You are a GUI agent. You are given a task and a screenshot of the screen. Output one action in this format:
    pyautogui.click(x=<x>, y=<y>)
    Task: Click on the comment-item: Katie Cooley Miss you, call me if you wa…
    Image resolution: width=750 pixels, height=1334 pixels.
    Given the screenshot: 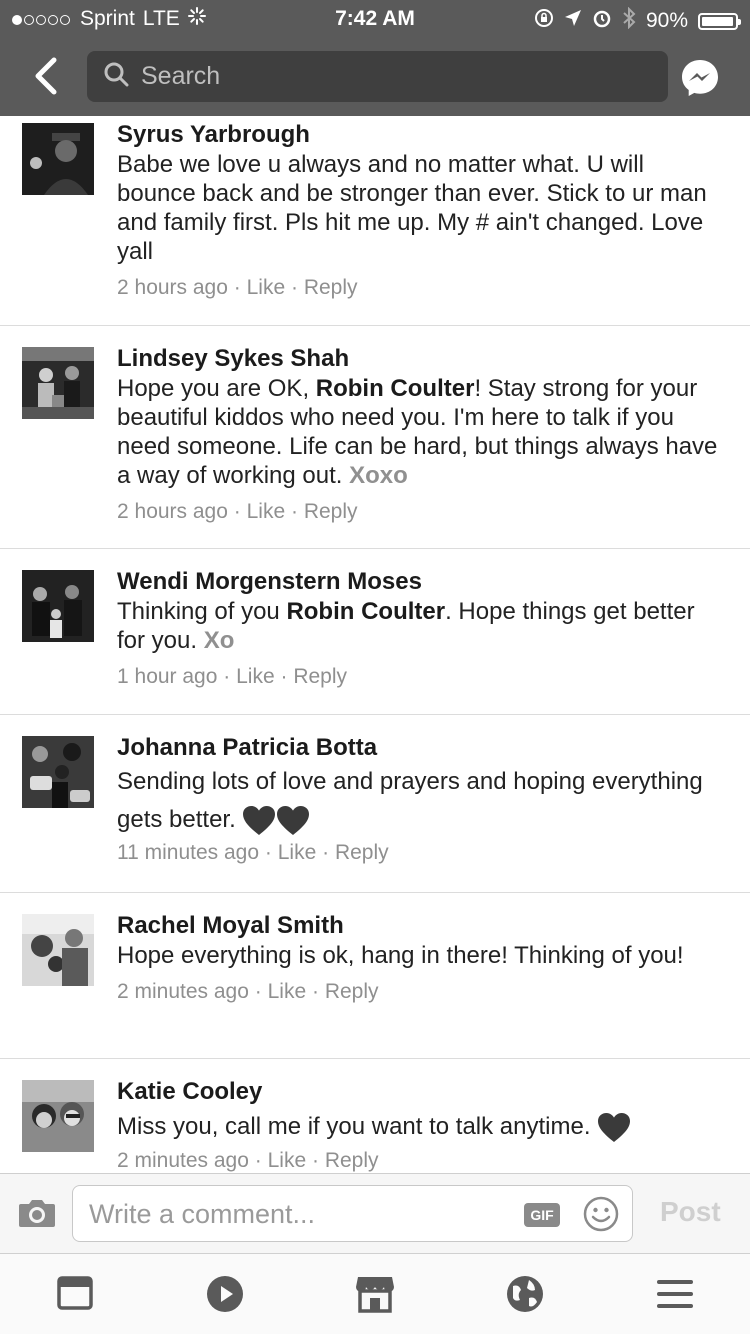 What is the action you would take?
    pyautogui.click(x=375, y=1116)
    